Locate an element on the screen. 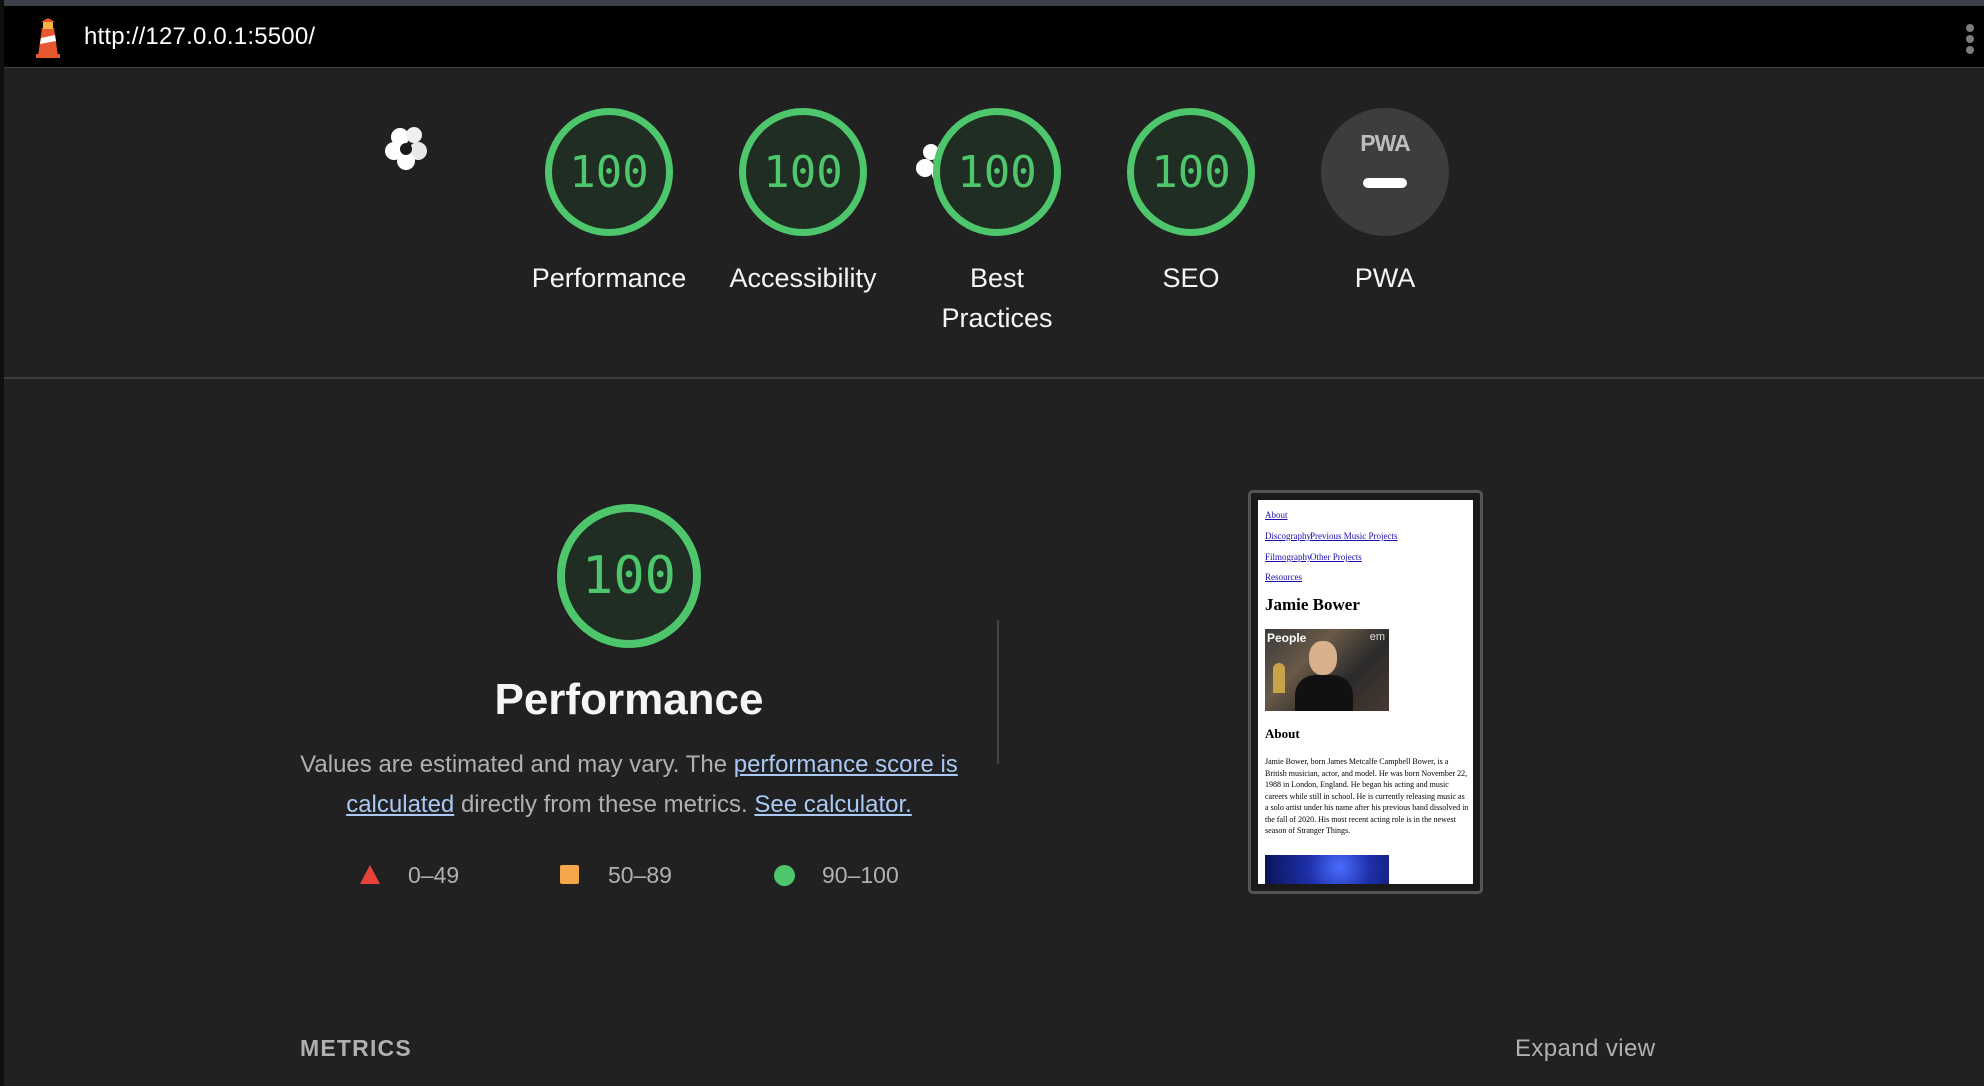 The image size is (1984, 1086). gauge-label-line1: Best is located at coordinates (997, 278).